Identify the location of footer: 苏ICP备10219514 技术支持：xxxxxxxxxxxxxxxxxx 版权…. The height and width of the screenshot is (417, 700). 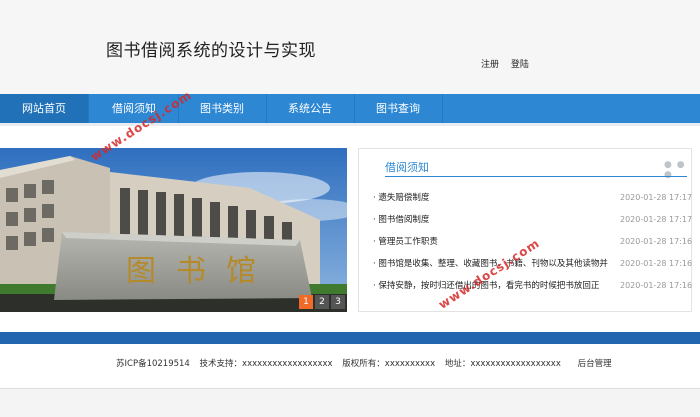
(350, 366).